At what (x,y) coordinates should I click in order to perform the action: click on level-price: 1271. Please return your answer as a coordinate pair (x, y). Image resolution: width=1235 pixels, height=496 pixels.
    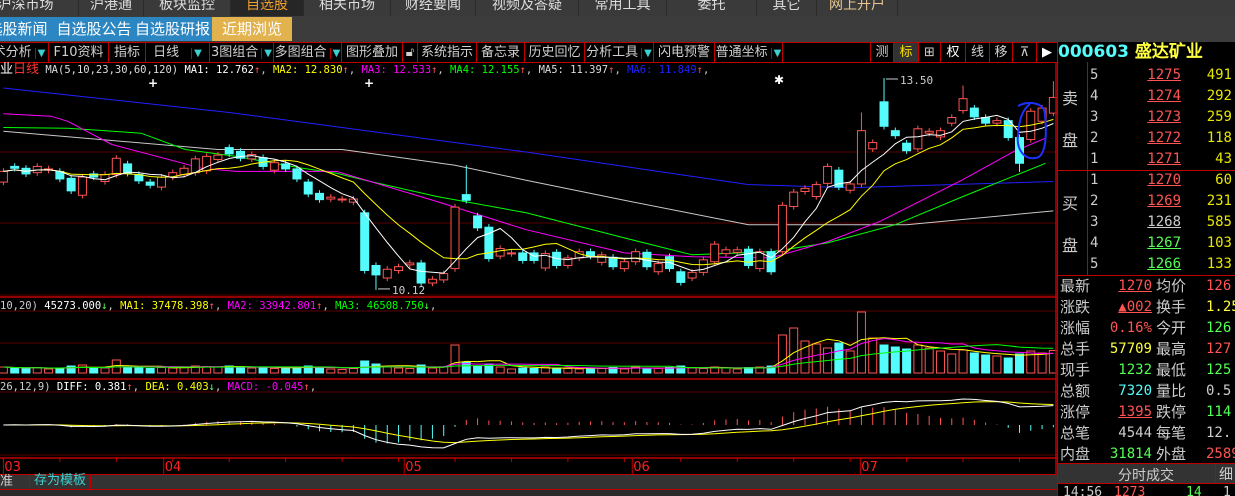
    Looking at the image, I should click on (1164, 159).